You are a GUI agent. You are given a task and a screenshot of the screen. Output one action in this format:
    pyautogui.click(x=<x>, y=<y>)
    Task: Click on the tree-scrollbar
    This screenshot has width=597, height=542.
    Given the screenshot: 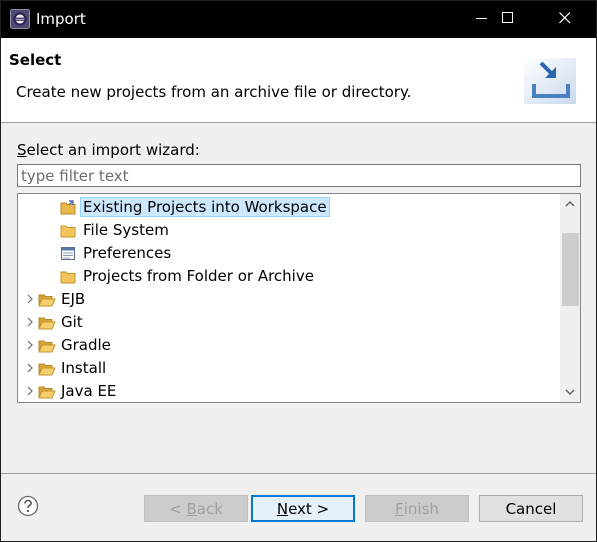 What is the action you would take?
    pyautogui.click(x=570, y=298)
    